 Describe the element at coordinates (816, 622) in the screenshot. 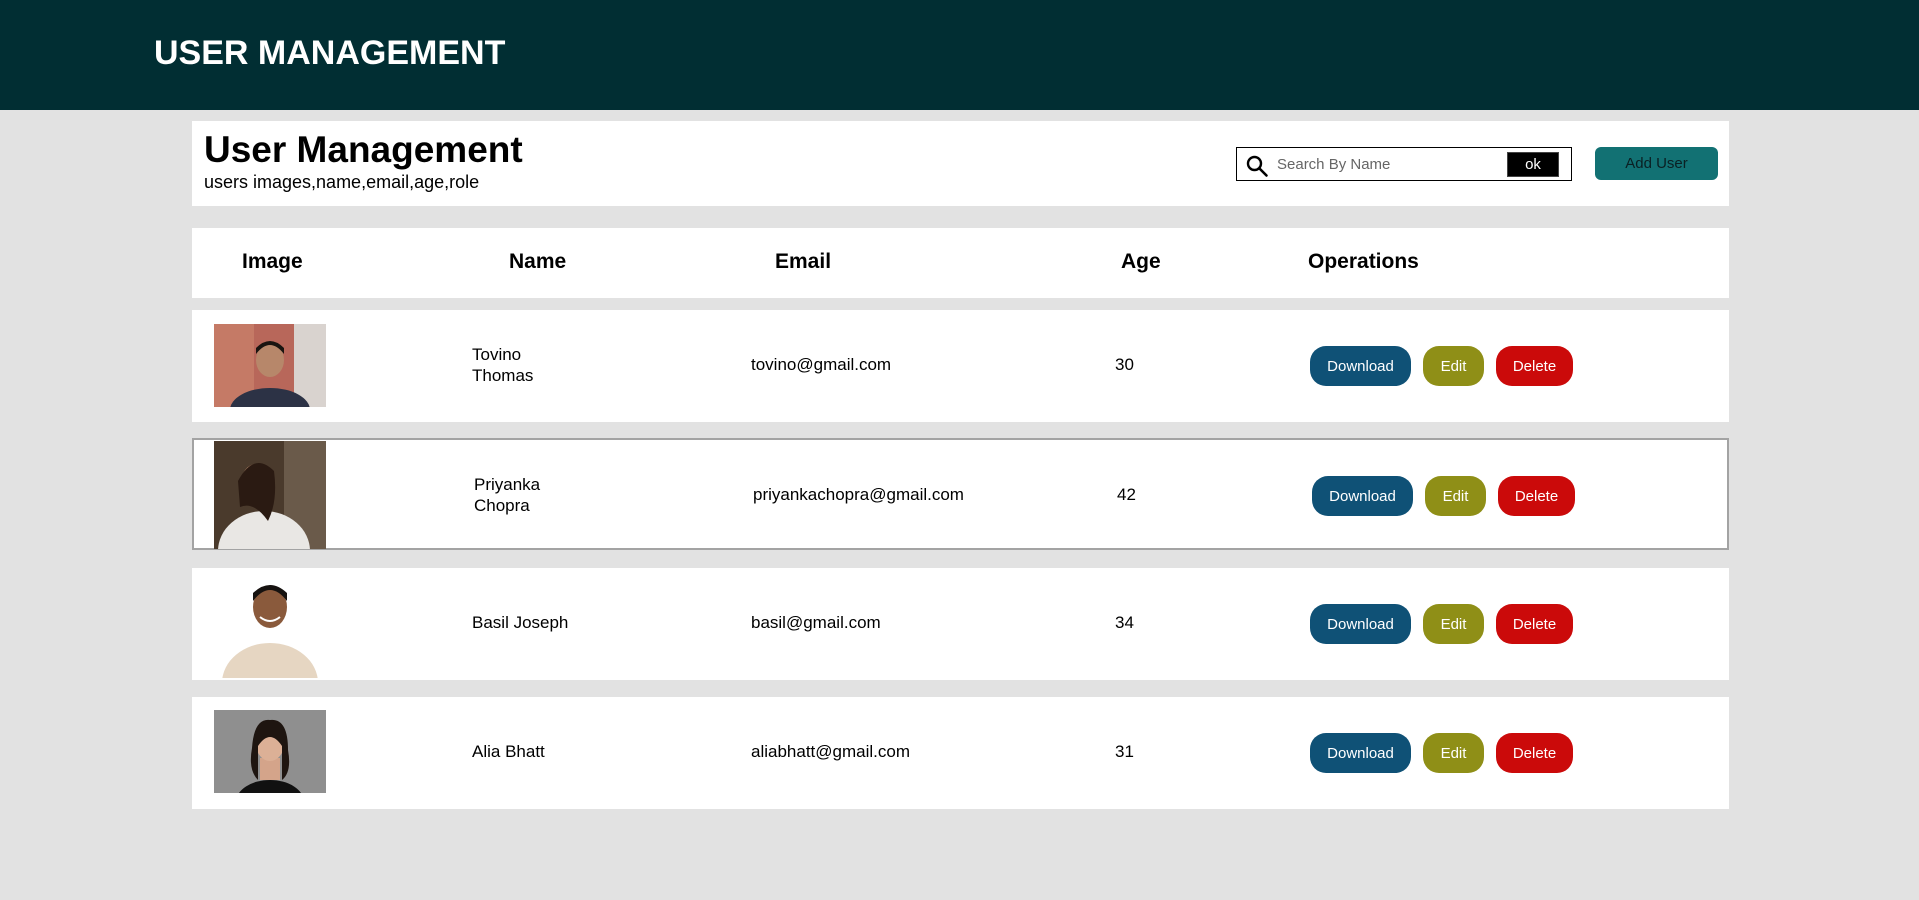

I see `user-email: basil@gmail.com` at that location.